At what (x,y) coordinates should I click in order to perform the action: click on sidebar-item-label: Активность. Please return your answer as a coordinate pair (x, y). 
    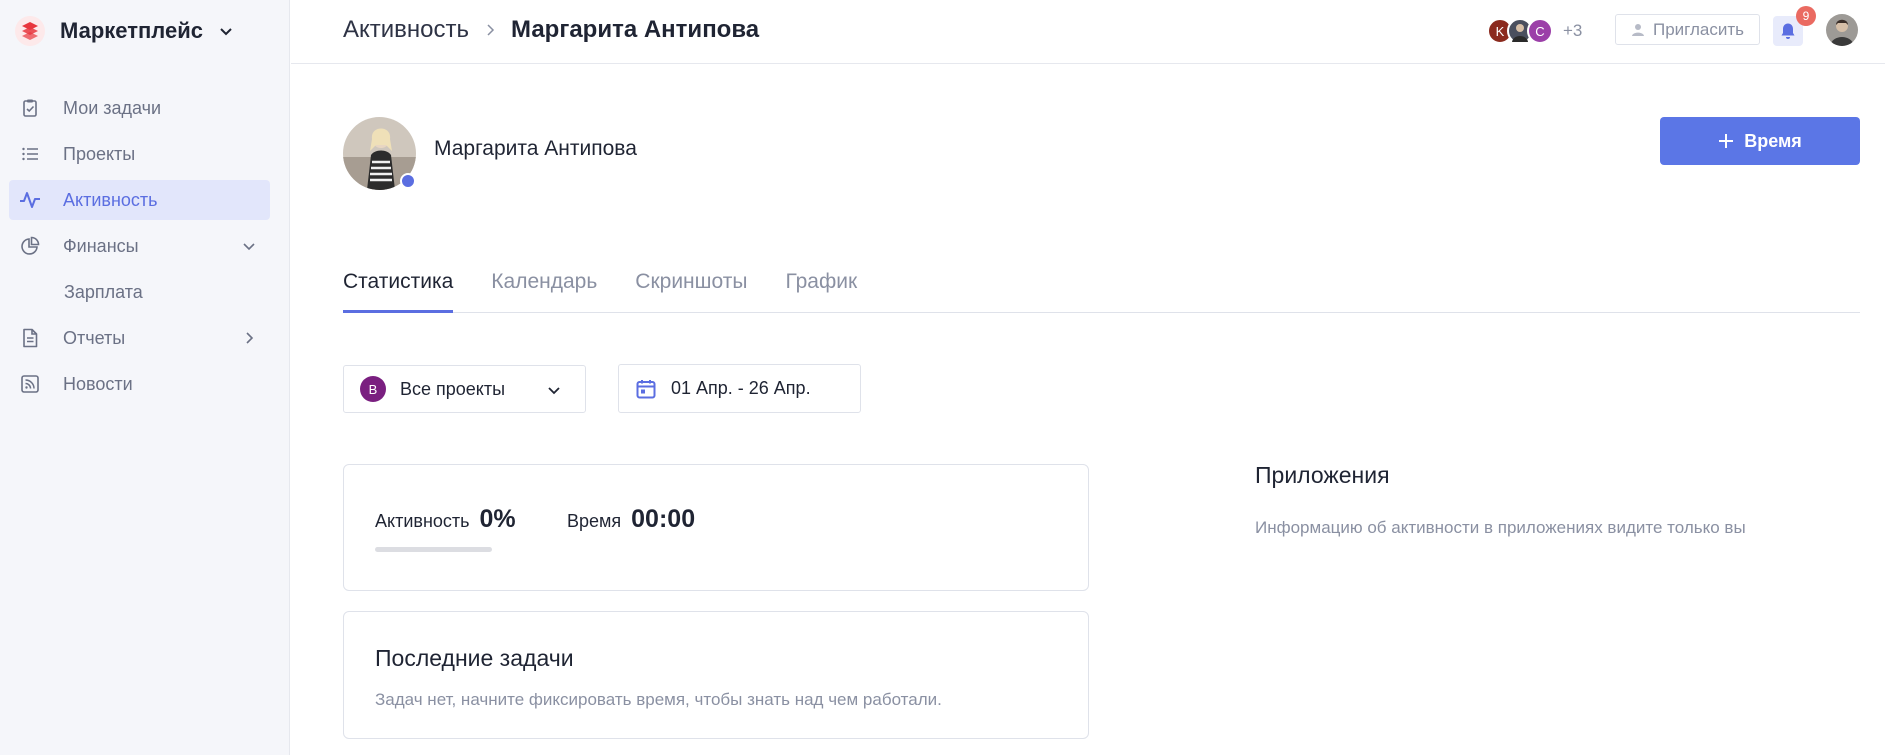
    Looking at the image, I should click on (110, 199).